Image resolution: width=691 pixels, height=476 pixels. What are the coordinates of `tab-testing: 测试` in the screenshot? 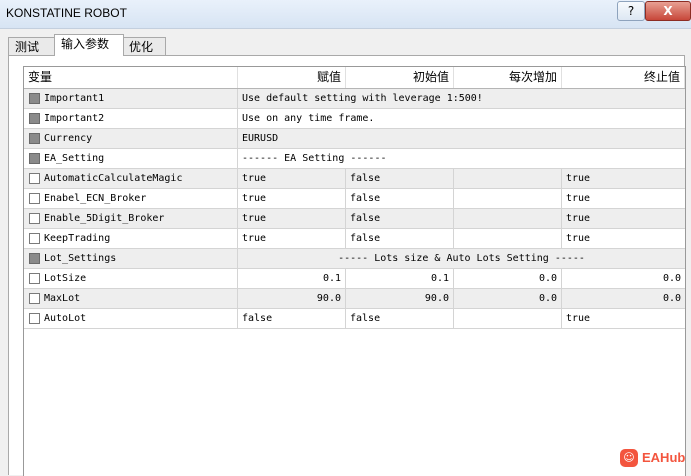 It's located at (32, 46).